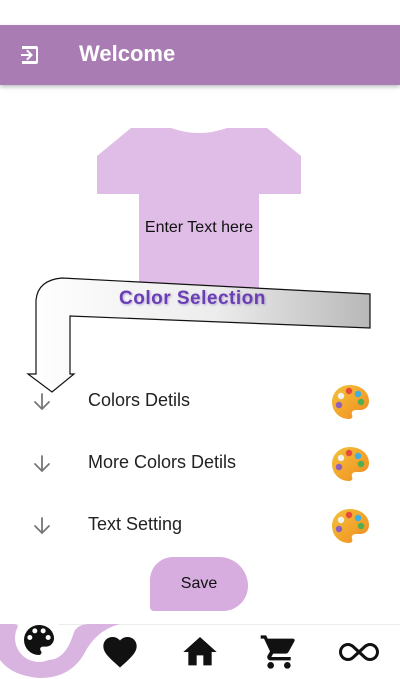  I want to click on nav-cart-icon, so click(279, 652).